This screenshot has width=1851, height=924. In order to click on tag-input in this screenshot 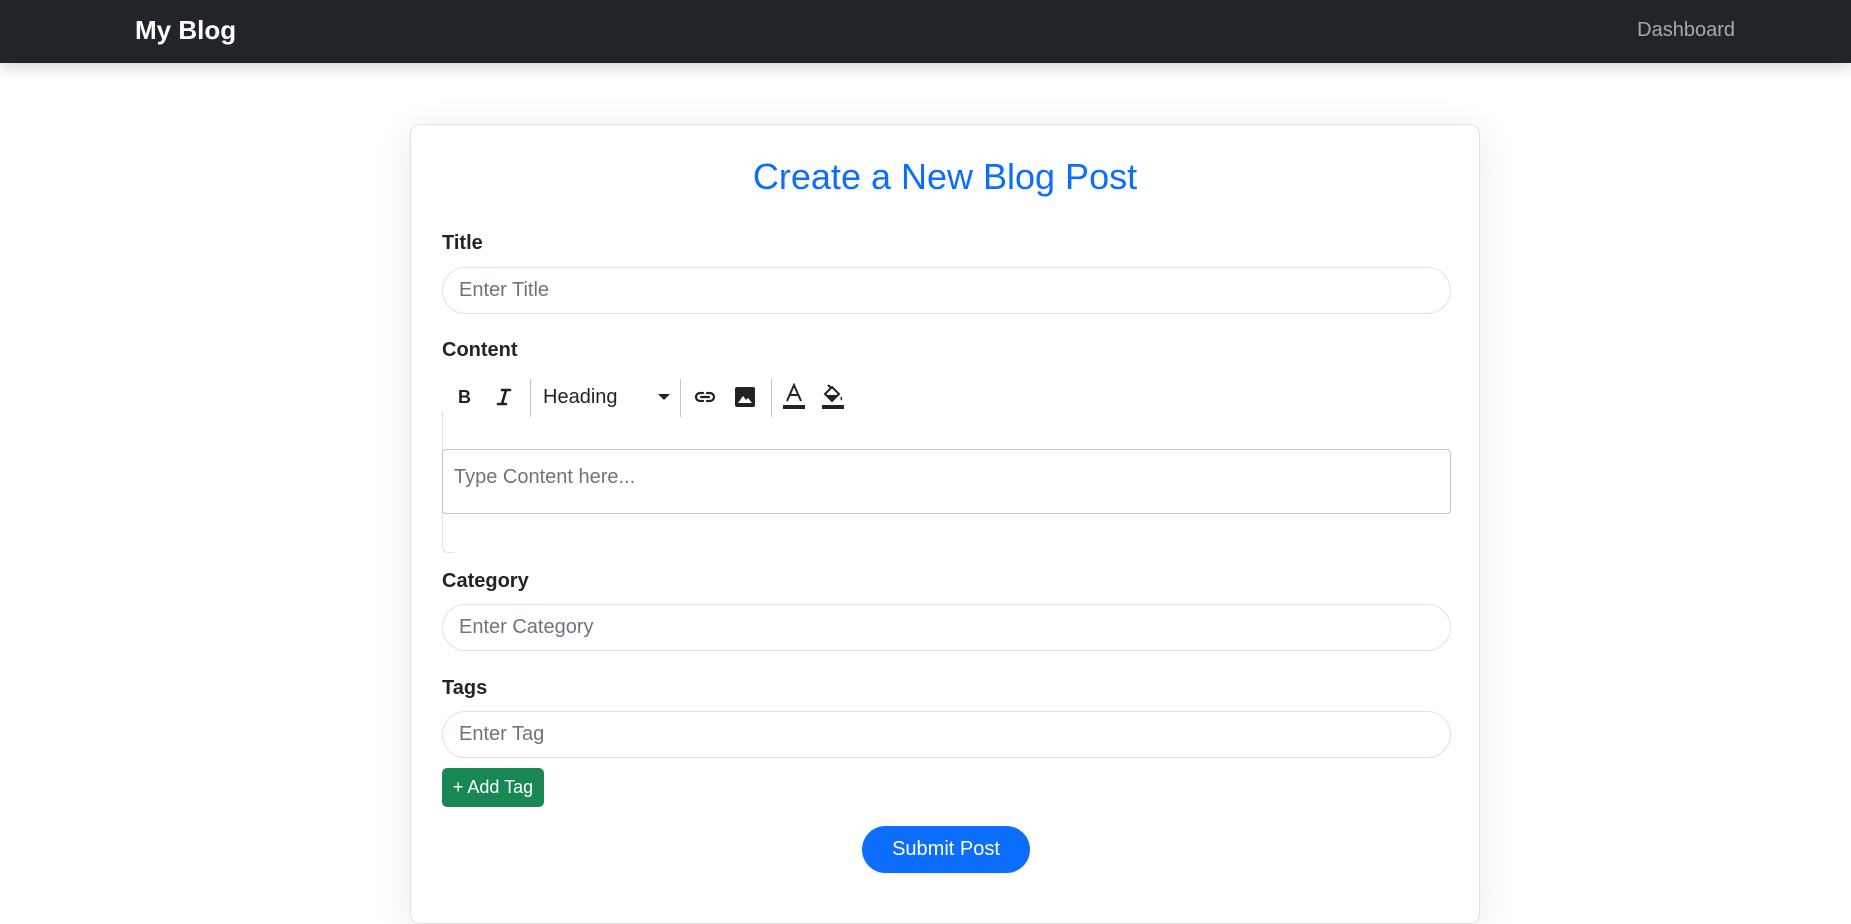, I will do `click(946, 734)`.